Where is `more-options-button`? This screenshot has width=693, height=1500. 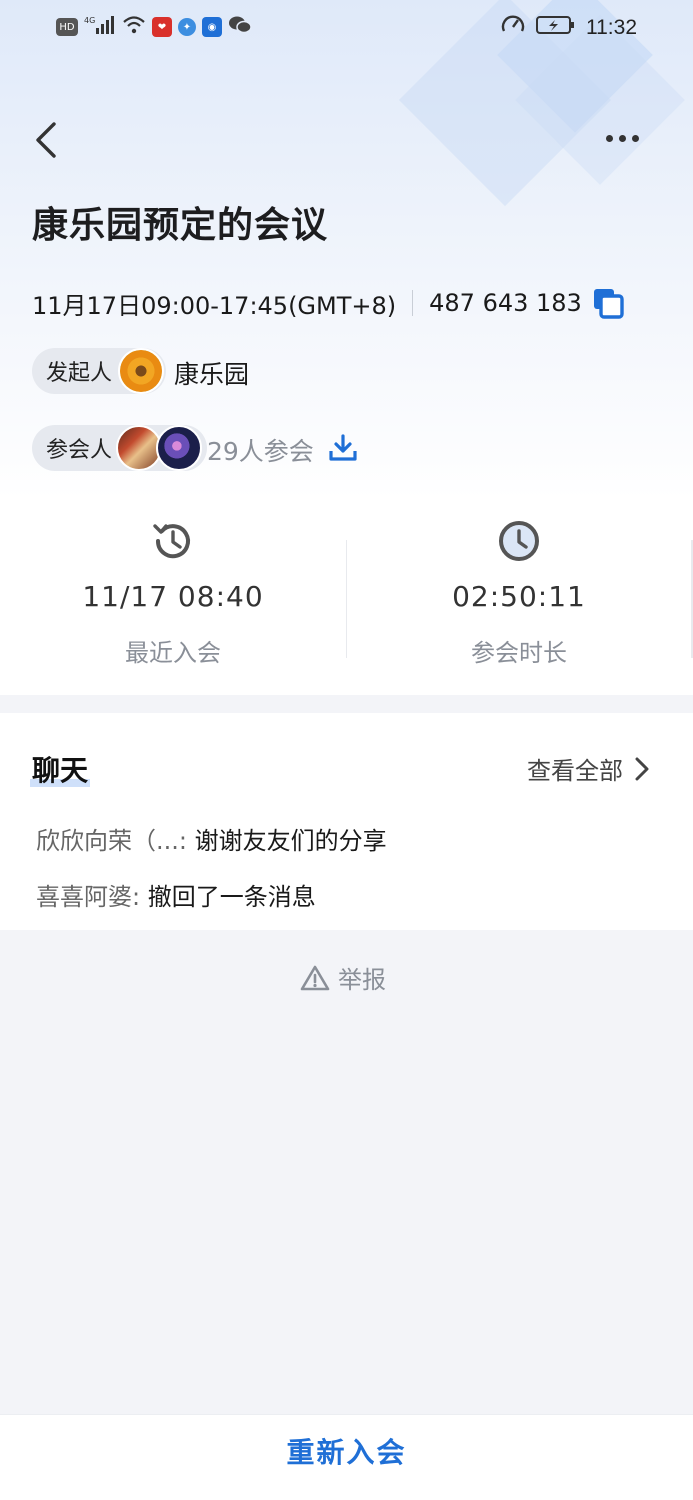
more-options-button is located at coordinates (626, 138).